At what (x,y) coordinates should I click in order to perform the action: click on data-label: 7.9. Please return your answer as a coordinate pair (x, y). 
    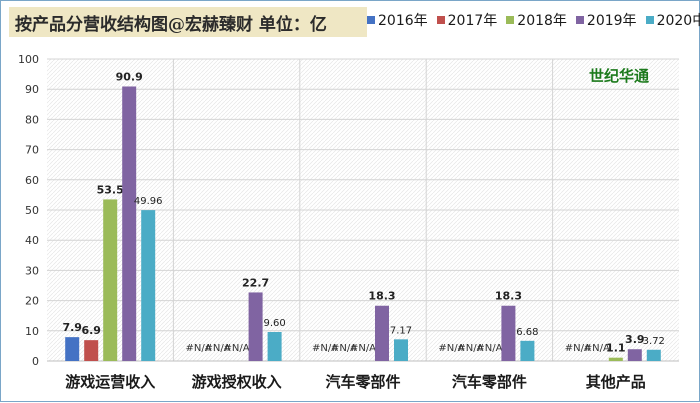
    Looking at the image, I should click on (72, 327).